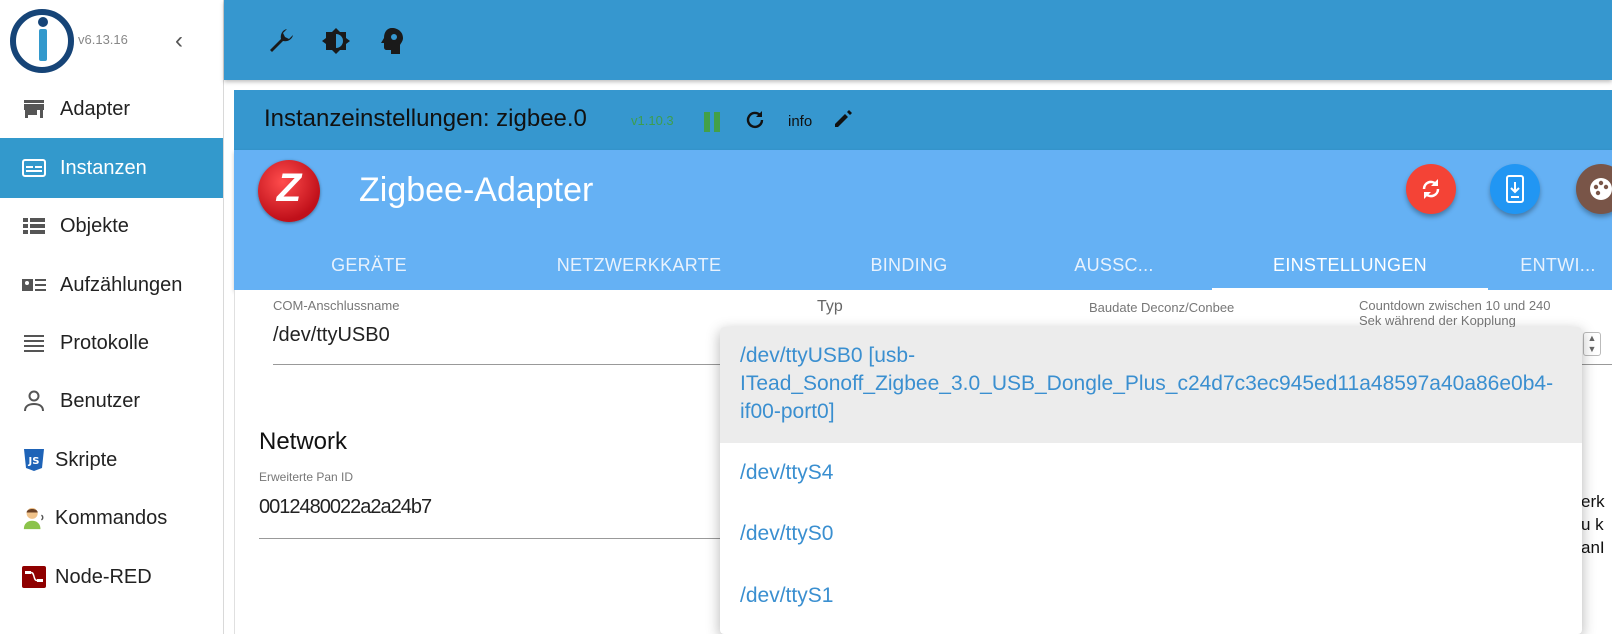  Describe the element at coordinates (918, 40) in the screenshot. I see `top-toolbar` at that location.